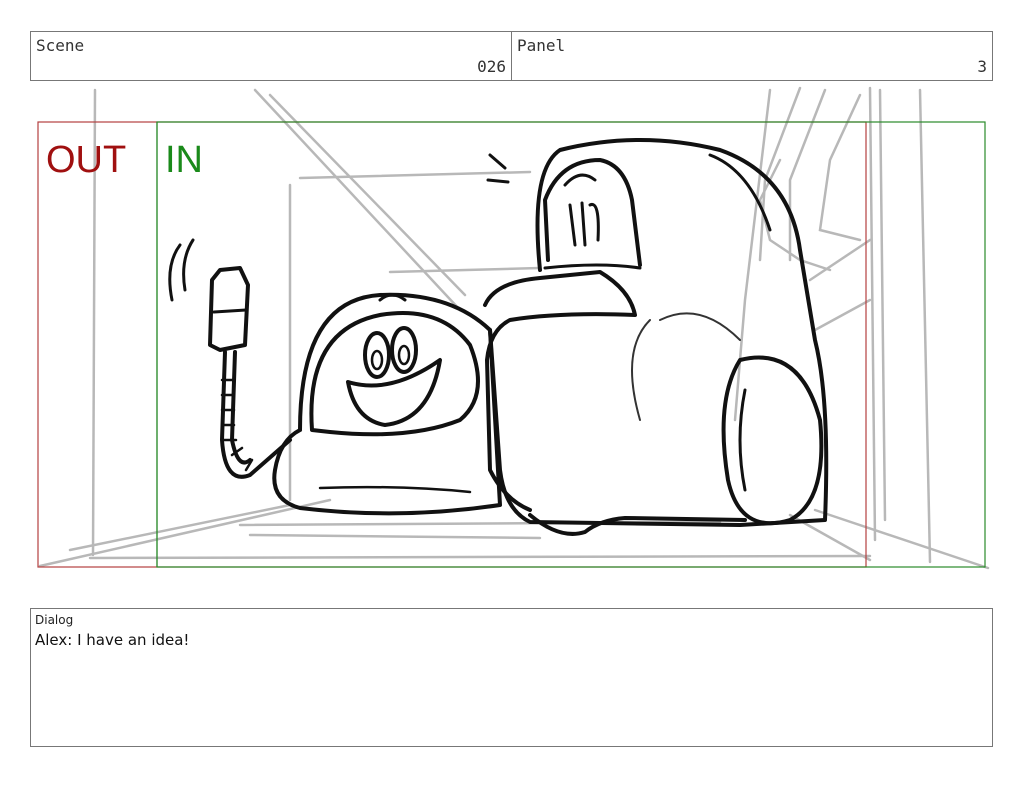  What do you see at coordinates (60, 45) in the screenshot?
I see `scene-label: Scene` at bounding box center [60, 45].